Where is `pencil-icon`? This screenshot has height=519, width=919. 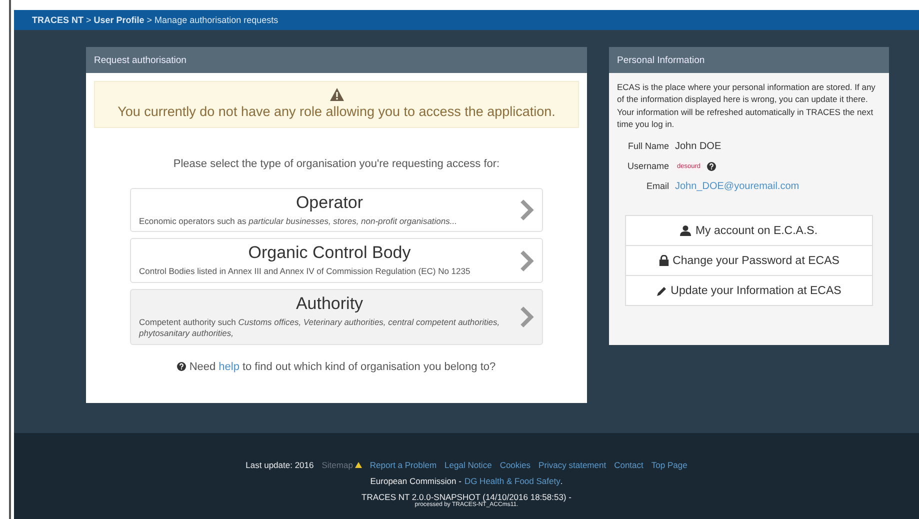
pencil-icon is located at coordinates (661, 291).